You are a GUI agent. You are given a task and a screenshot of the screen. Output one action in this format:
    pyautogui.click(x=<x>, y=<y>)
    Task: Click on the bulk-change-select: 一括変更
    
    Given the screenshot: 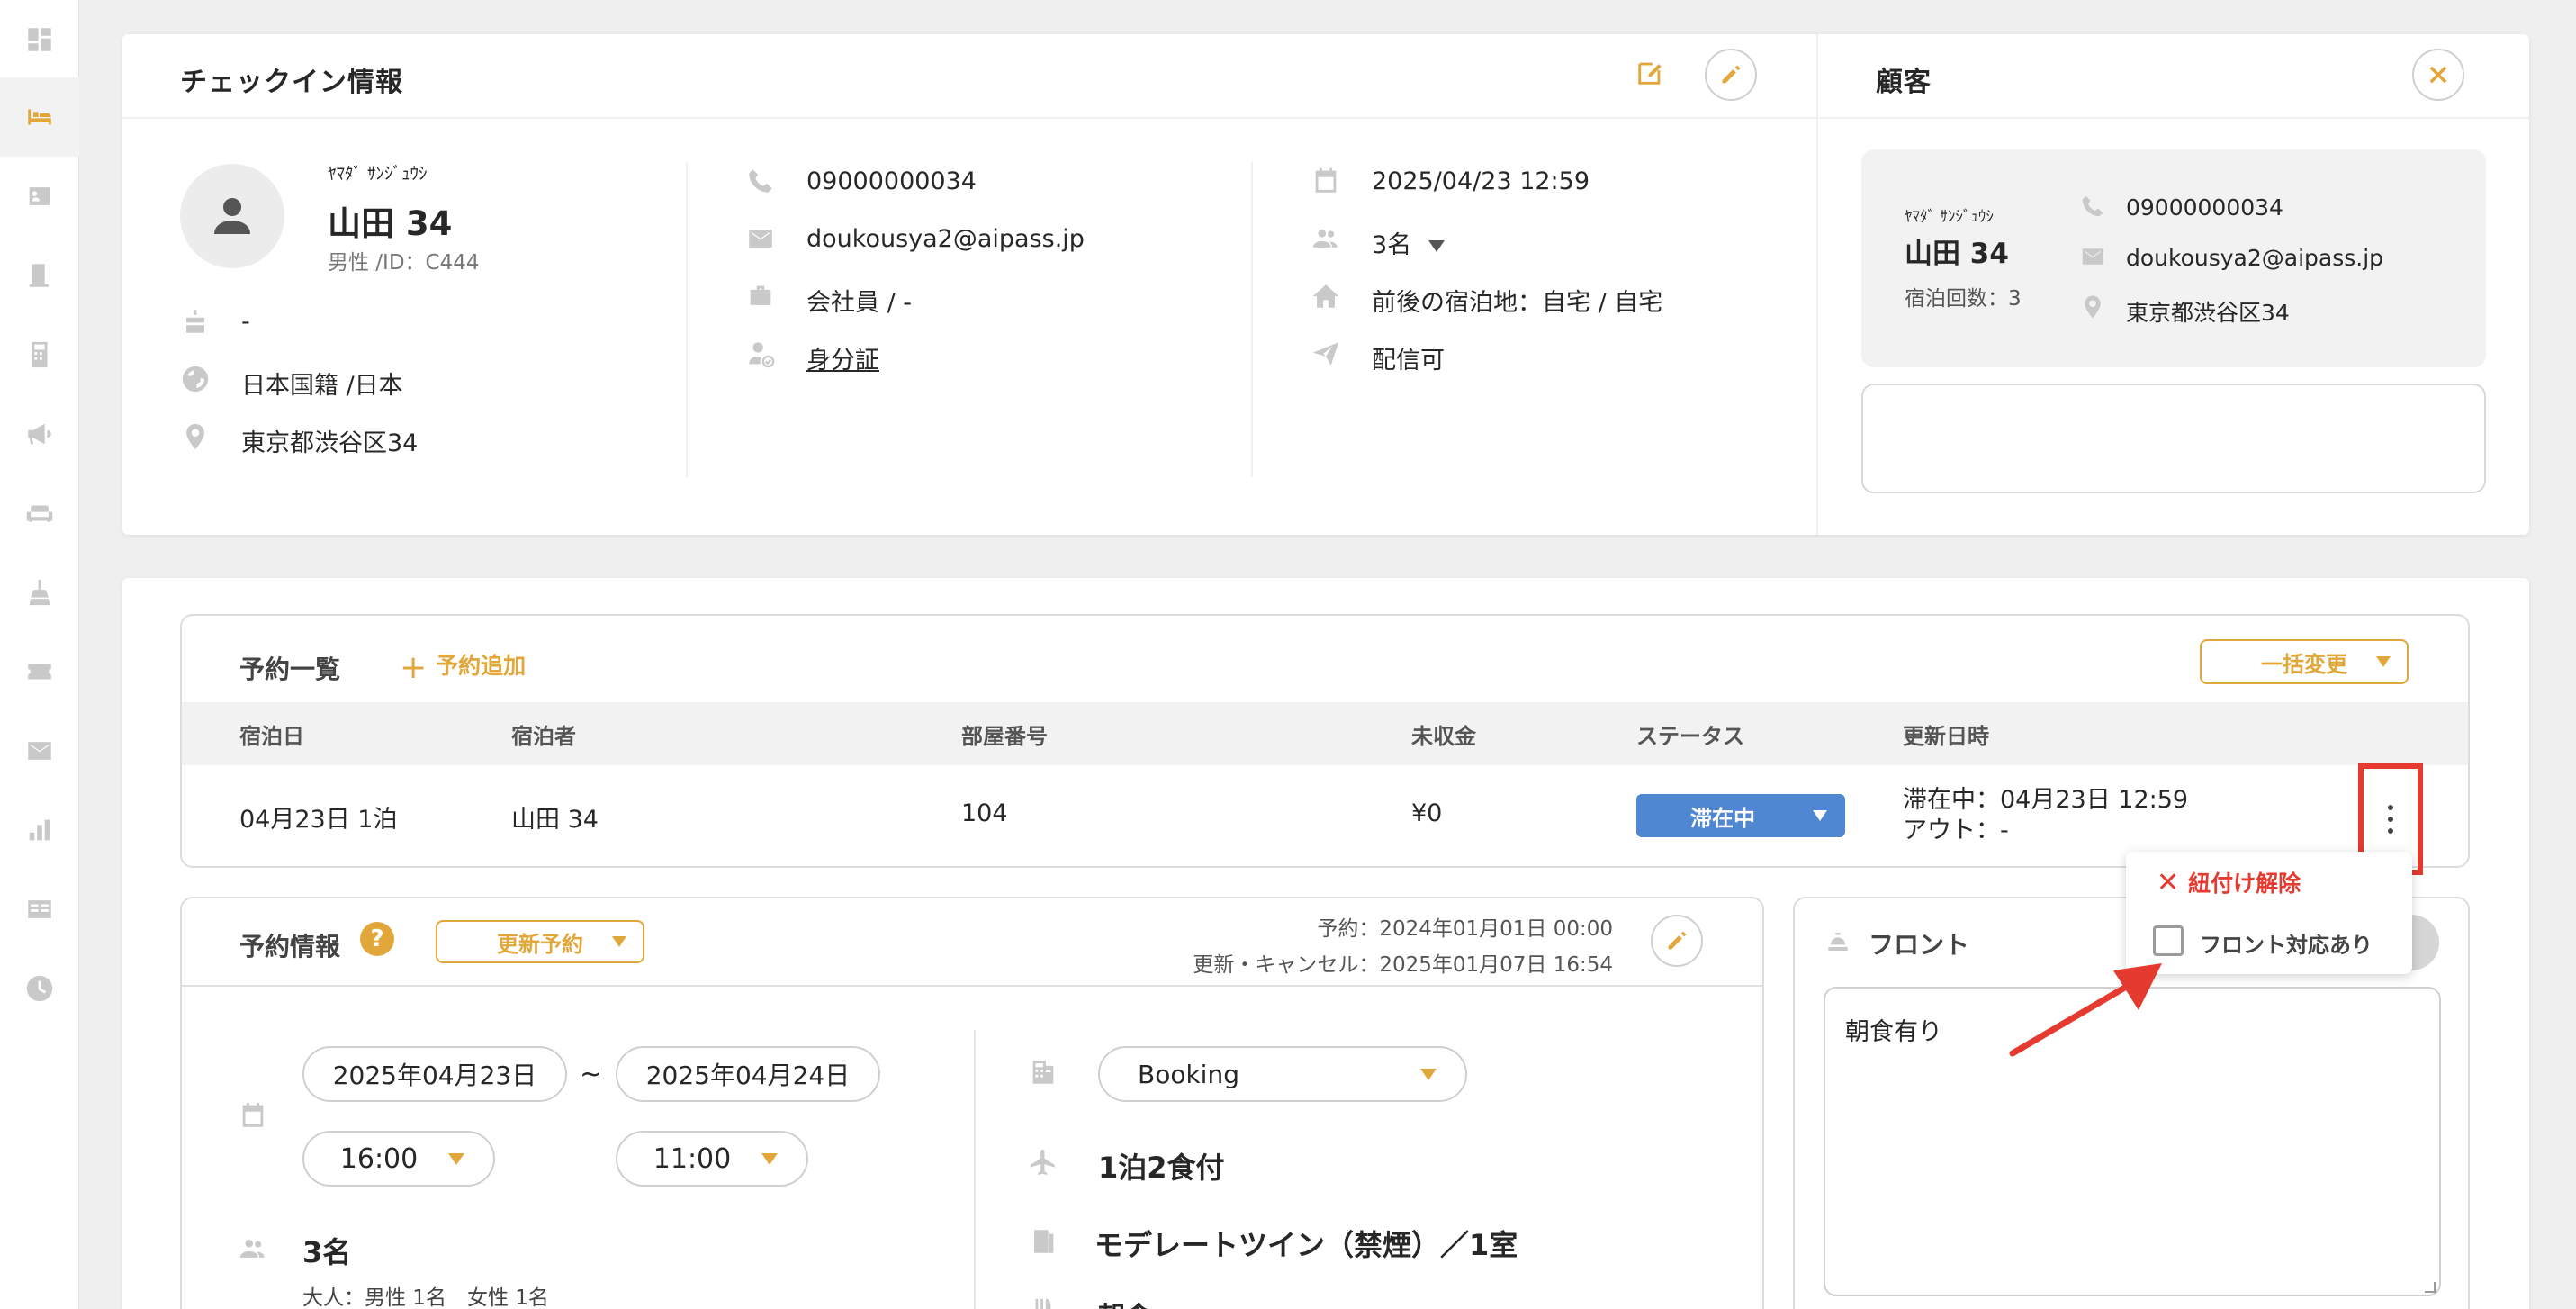 What is the action you would take?
    pyautogui.click(x=2304, y=661)
    